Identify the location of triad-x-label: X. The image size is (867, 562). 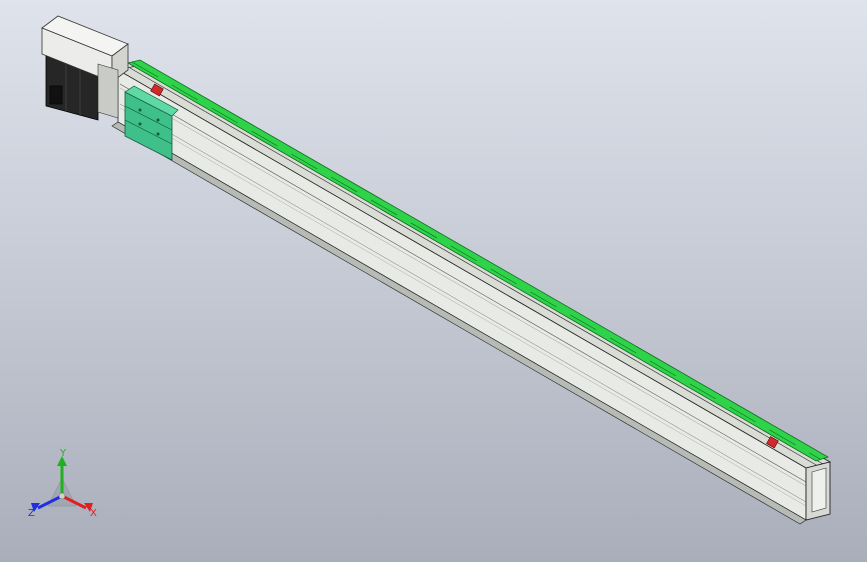
(93, 513).